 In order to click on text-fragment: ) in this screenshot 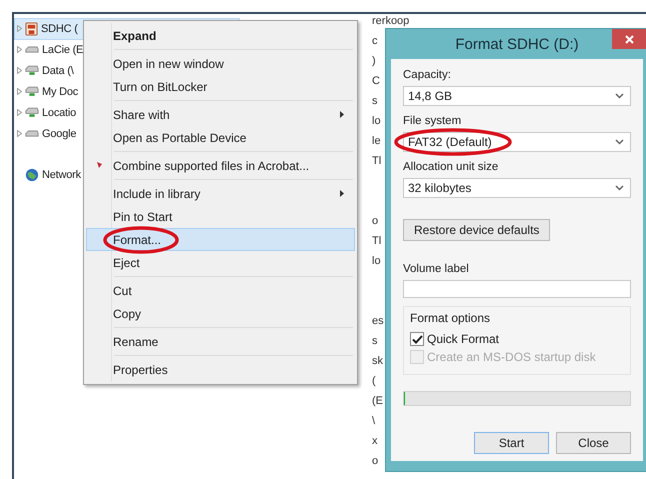, I will do `click(374, 61)`.